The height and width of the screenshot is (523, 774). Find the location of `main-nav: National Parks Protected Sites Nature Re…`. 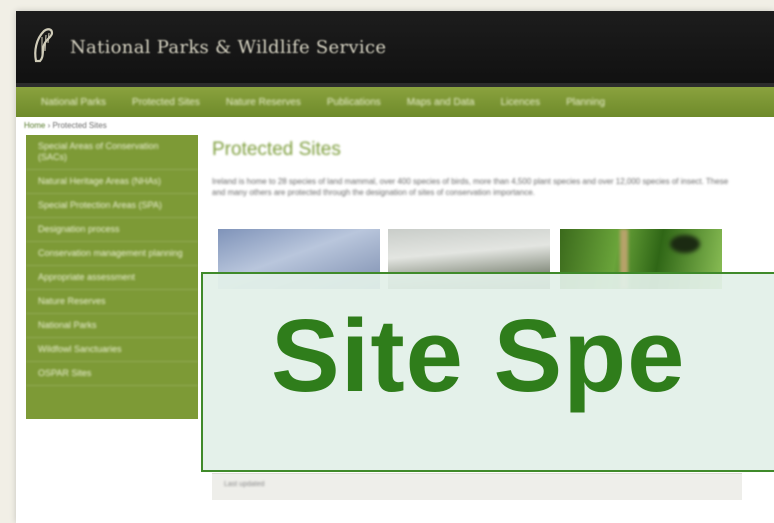

main-nav: National Parks Protected Sites Nature Re… is located at coordinates (395, 100).